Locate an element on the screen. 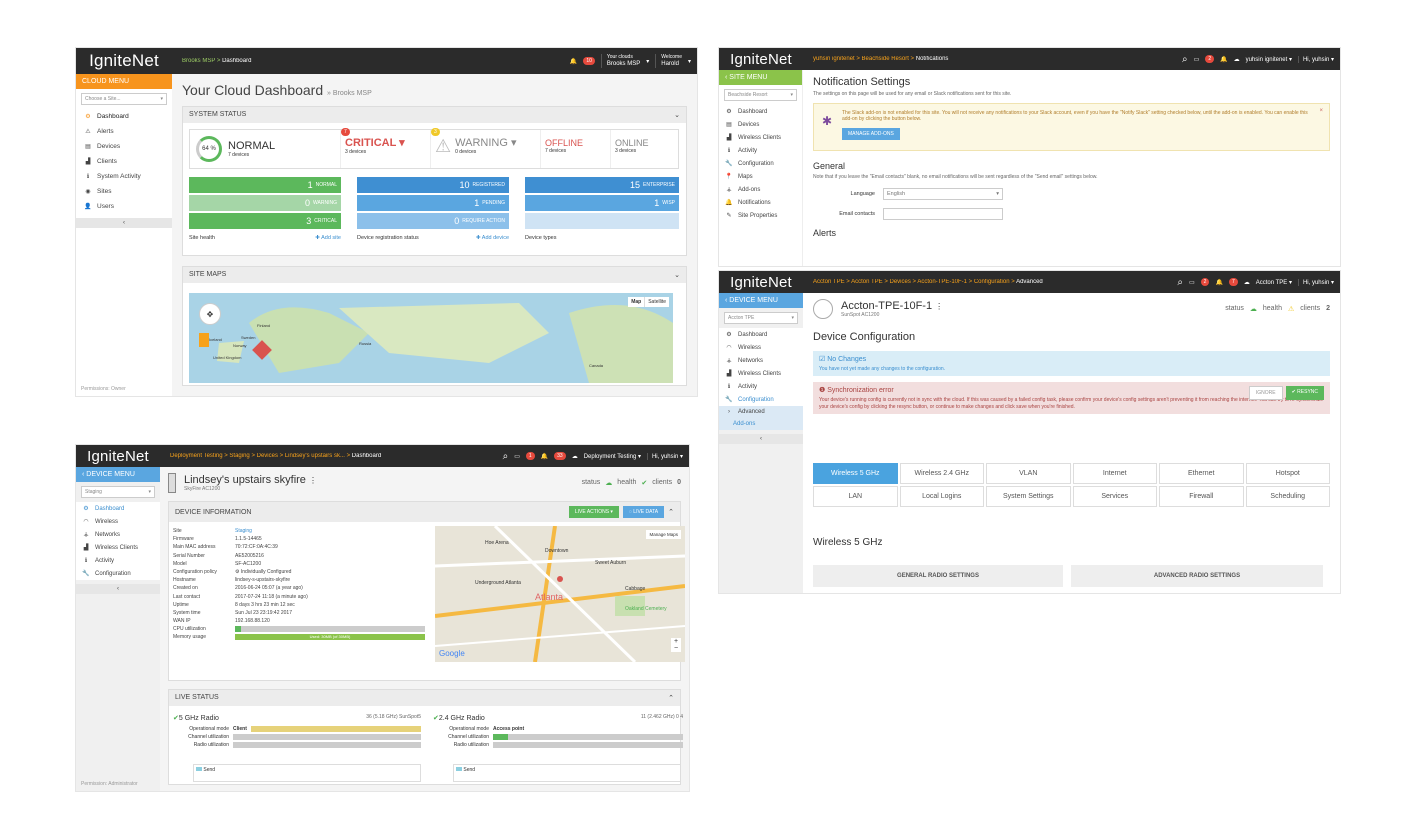 The image size is (1416, 840). site-maps-header: SITE MAPS ⌄ is located at coordinates (434, 275).